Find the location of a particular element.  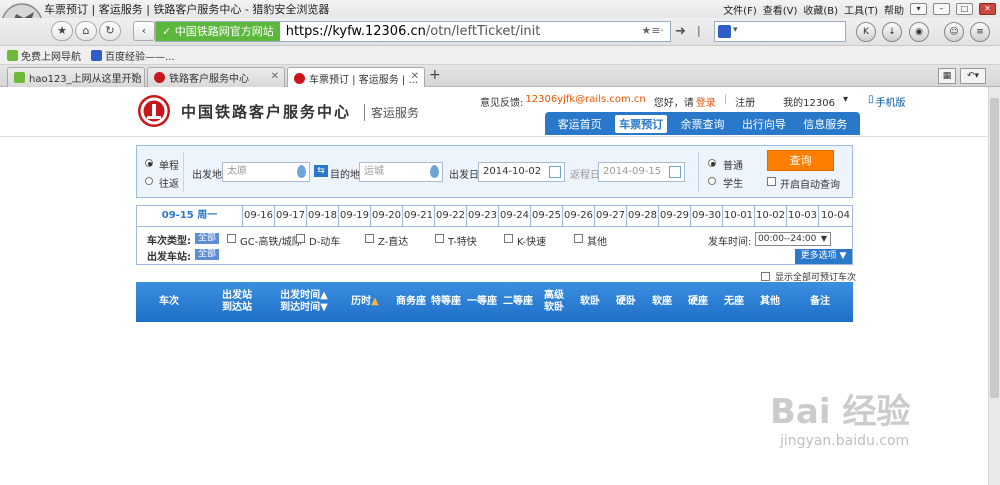

date-tab: 10-01 is located at coordinates (738, 216).